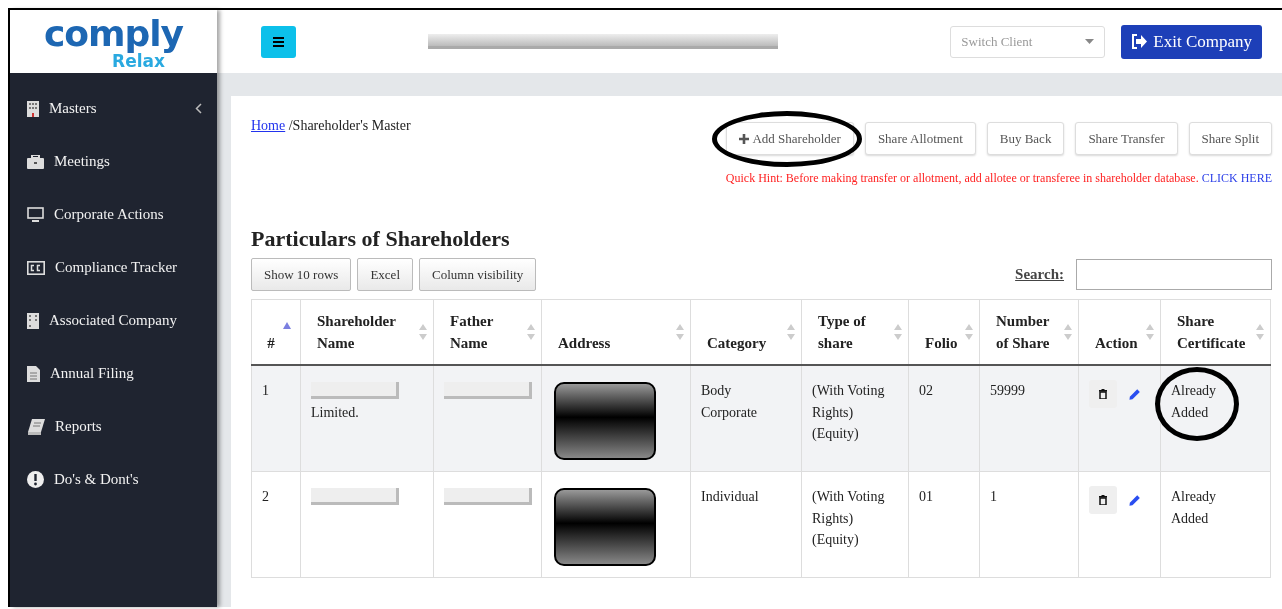 This screenshot has width=1282, height=609. Describe the element at coordinates (301, 274) in the screenshot. I see `table-toolbar-button: Show 10 rows` at that location.